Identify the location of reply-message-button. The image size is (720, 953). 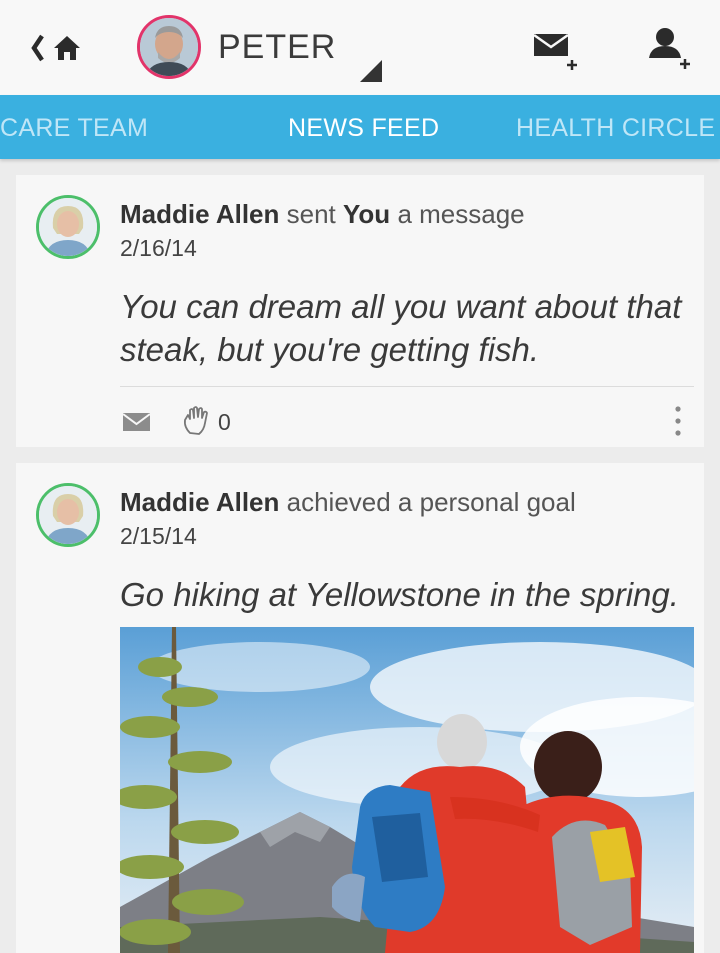
(137, 422).